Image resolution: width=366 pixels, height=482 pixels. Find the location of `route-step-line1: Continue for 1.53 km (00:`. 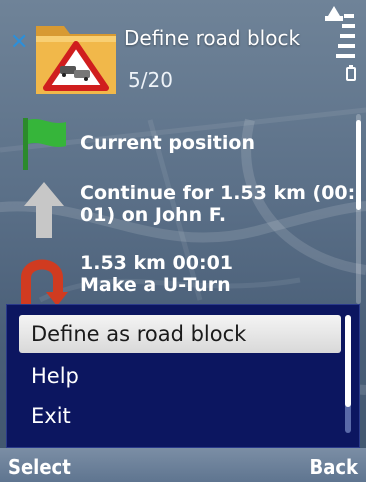

route-step-line1: Continue for 1.53 km (00: is located at coordinates (218, 193).